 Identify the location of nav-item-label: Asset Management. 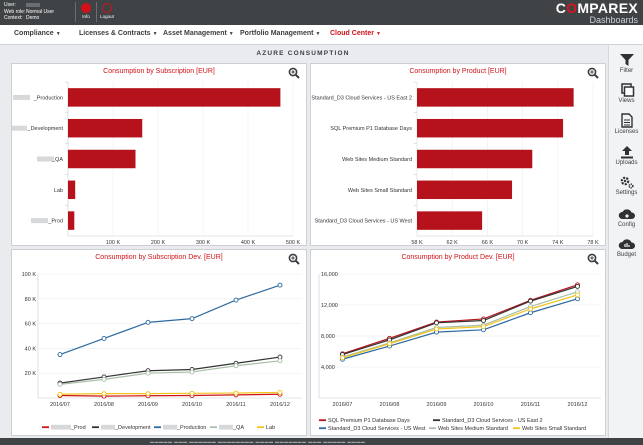
(195, 33).